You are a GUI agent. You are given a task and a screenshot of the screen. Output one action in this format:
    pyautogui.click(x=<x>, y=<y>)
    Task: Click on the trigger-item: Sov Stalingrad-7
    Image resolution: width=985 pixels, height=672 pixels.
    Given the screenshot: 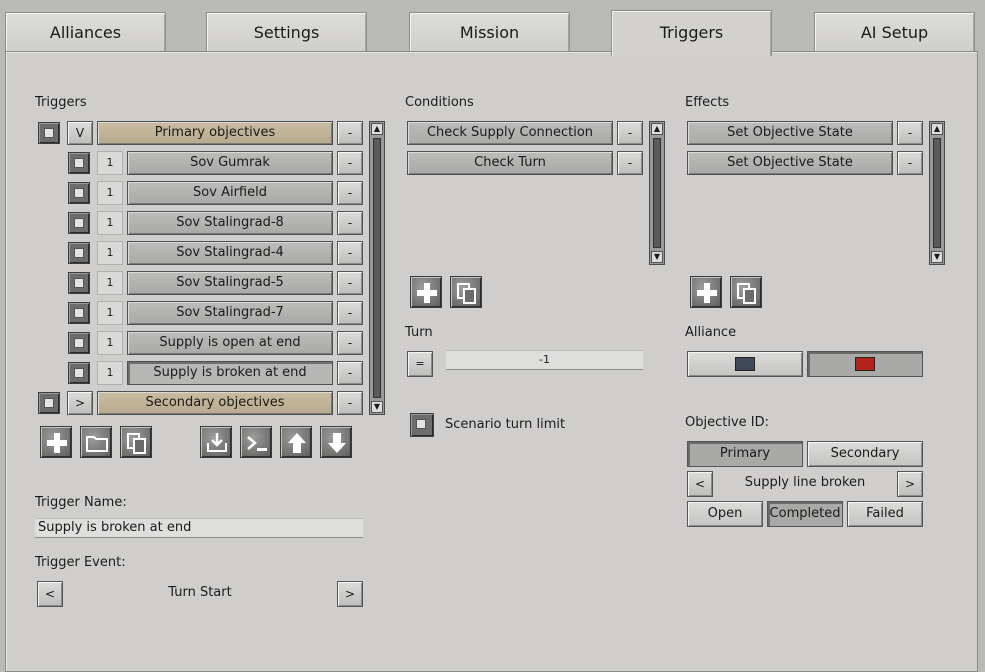 What is the action you would take?
    pyautogui.click(x=230, y=313)
    